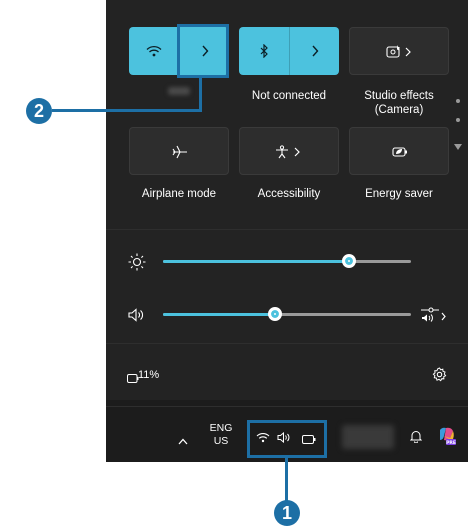 The image size is (468, 532). What do you see at coordinates (179, 91) in the screenshot?
I see `wifi-network-label` at bounding box center [179, 91].